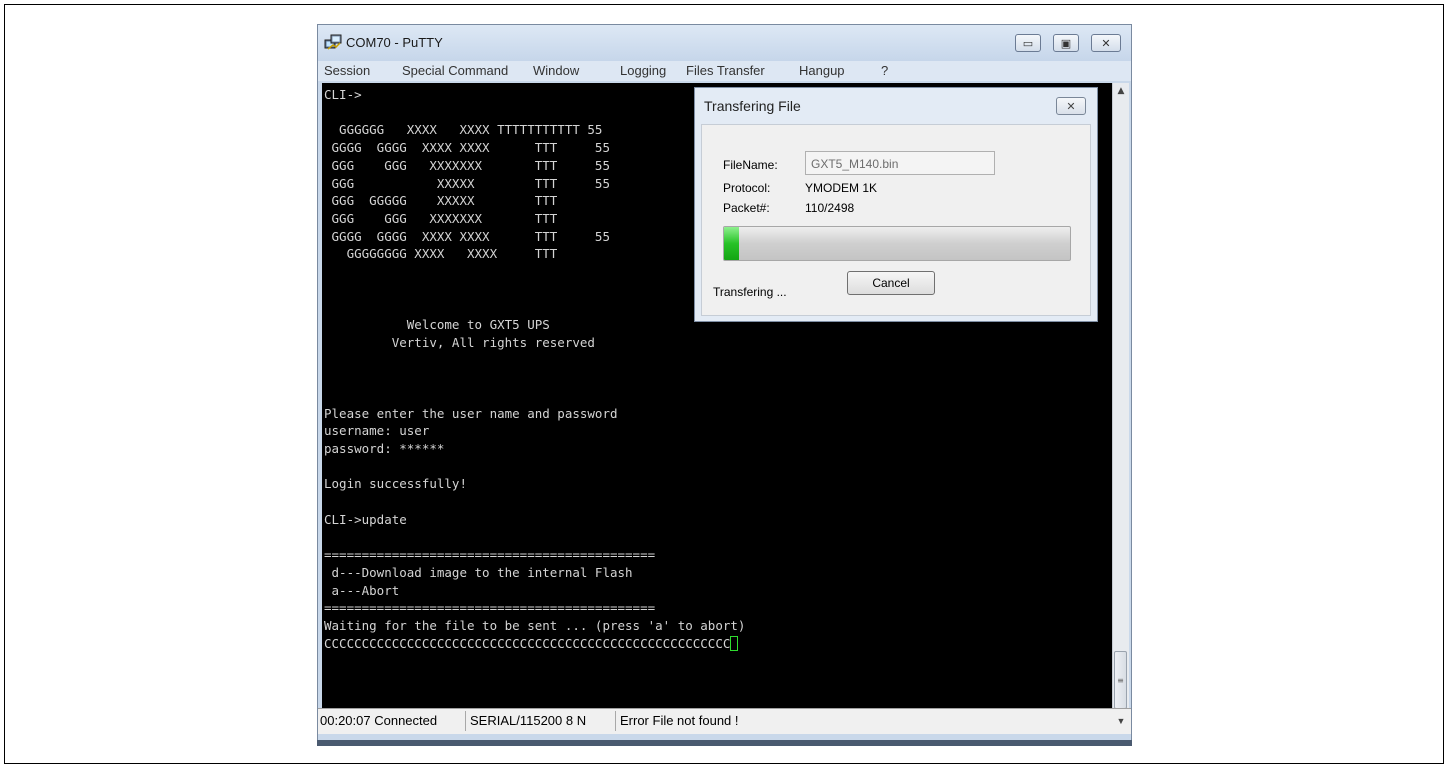 The width and height of the screenshot is (1450, 764). Describe the element at coordinates (734, 643) in the screenshot. I see `terminal-cursor` at that location.